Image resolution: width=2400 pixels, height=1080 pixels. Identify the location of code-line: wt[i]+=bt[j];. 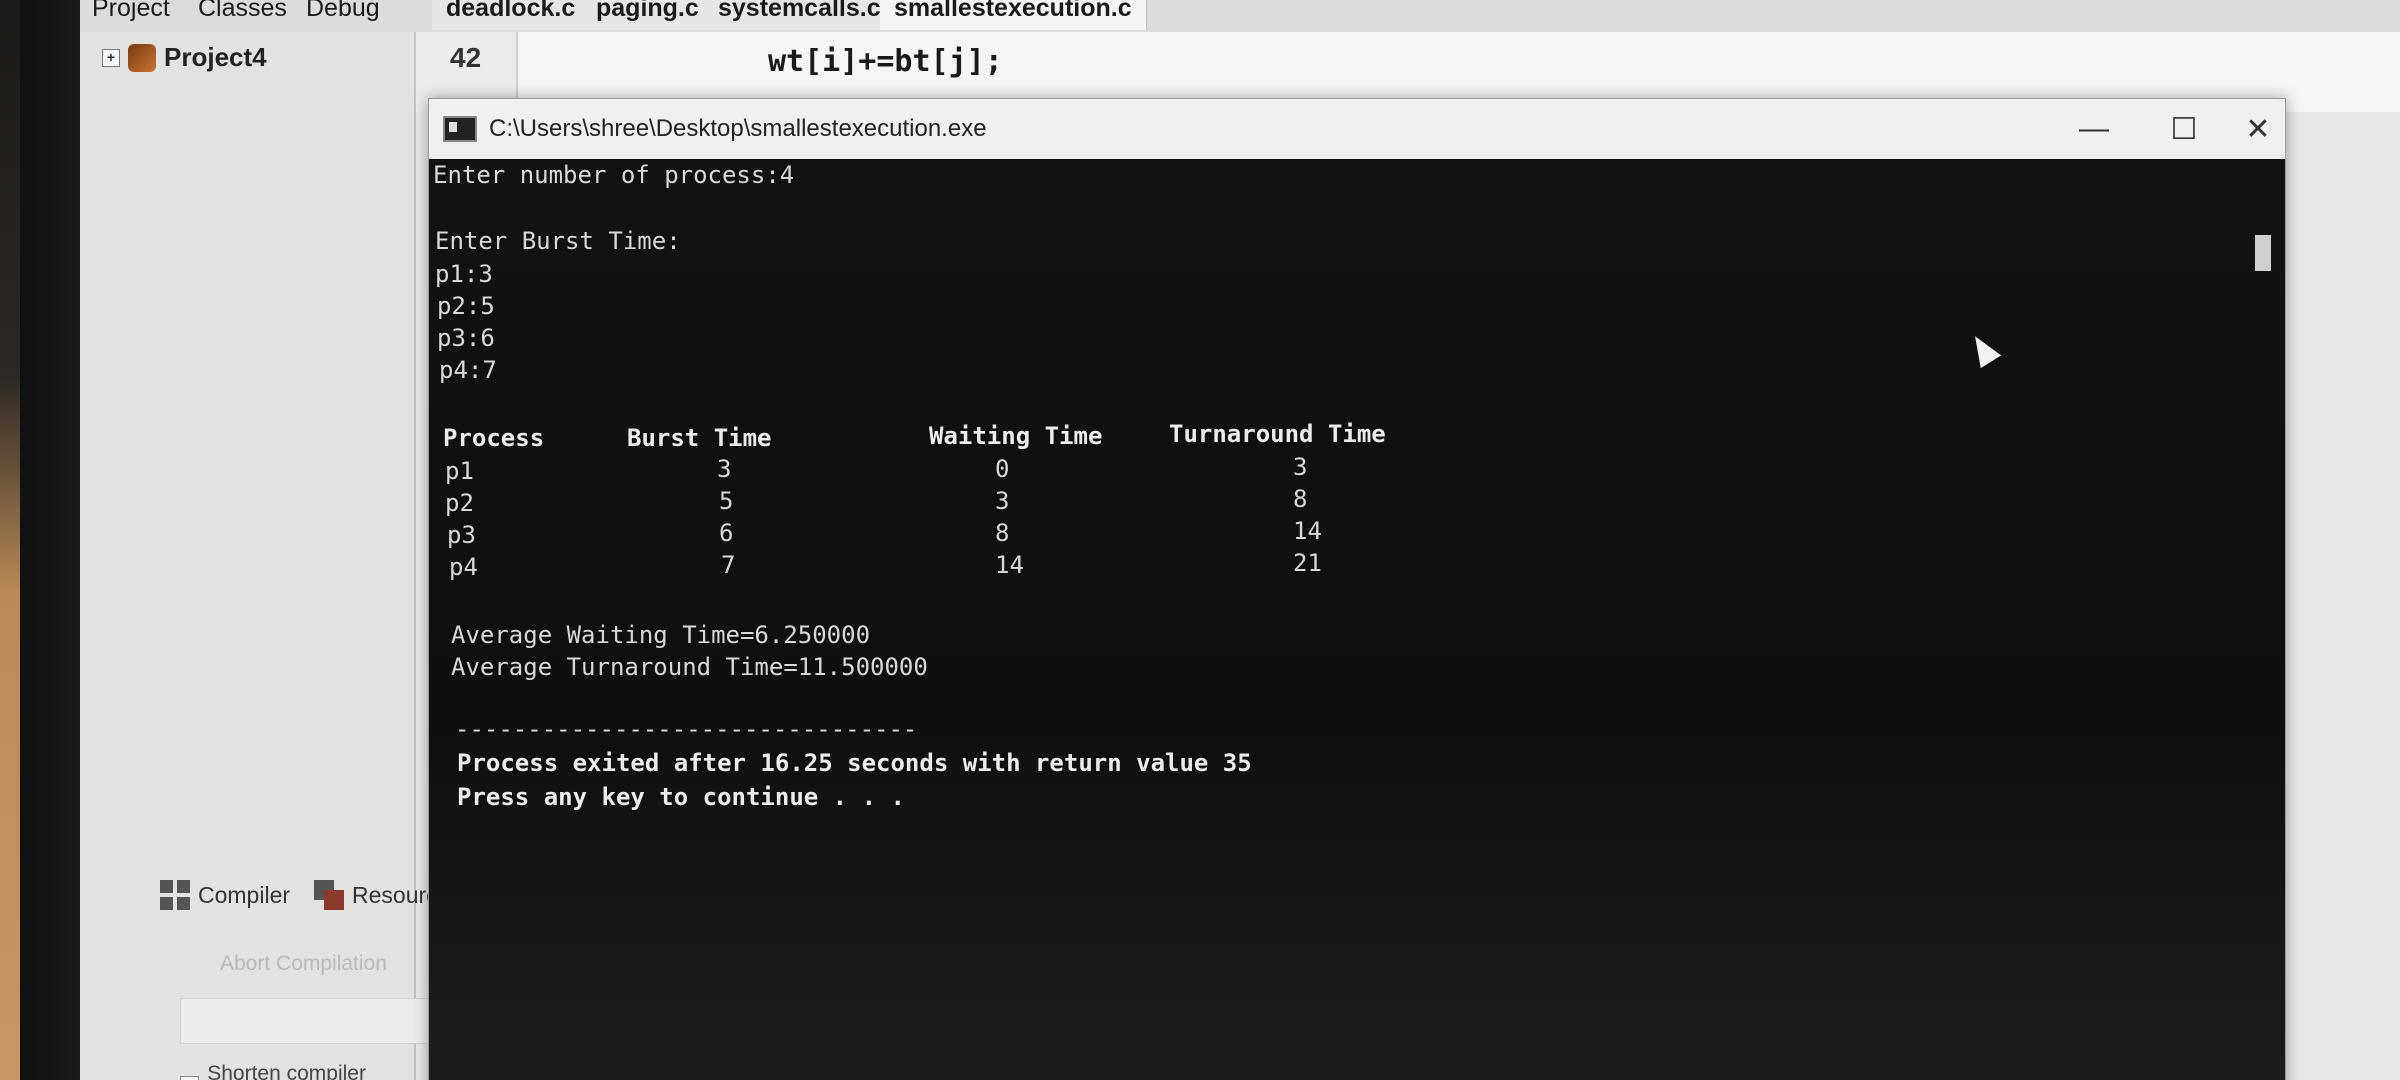
(885, 61).